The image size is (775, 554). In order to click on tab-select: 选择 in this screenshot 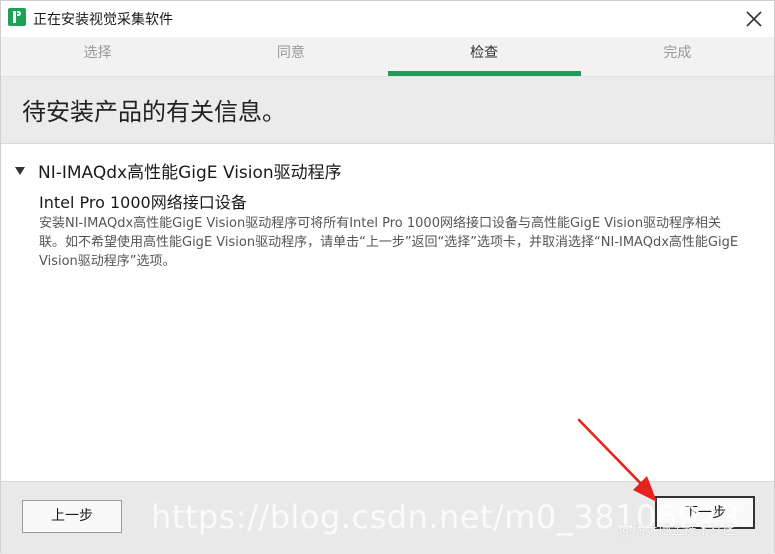, I will do `click(97, 56)`.